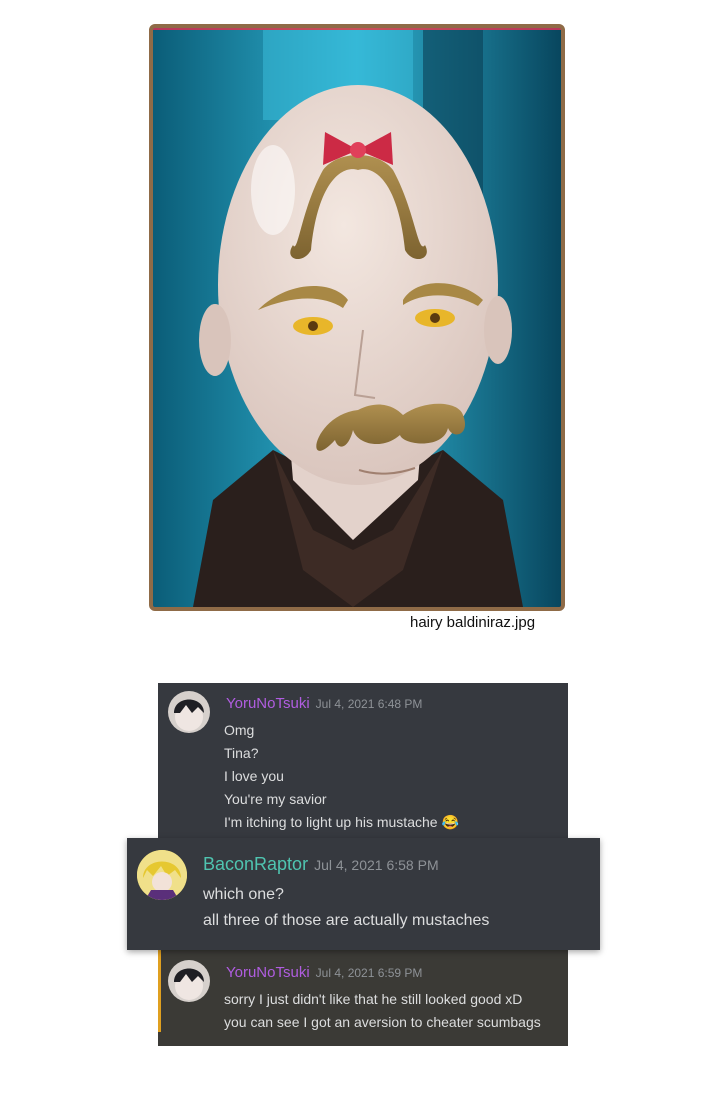 The image size is (720, 1107). Describe the element at coordinates (255, 864) in the screenshot. I see `username: BaconRaptor` at that location.